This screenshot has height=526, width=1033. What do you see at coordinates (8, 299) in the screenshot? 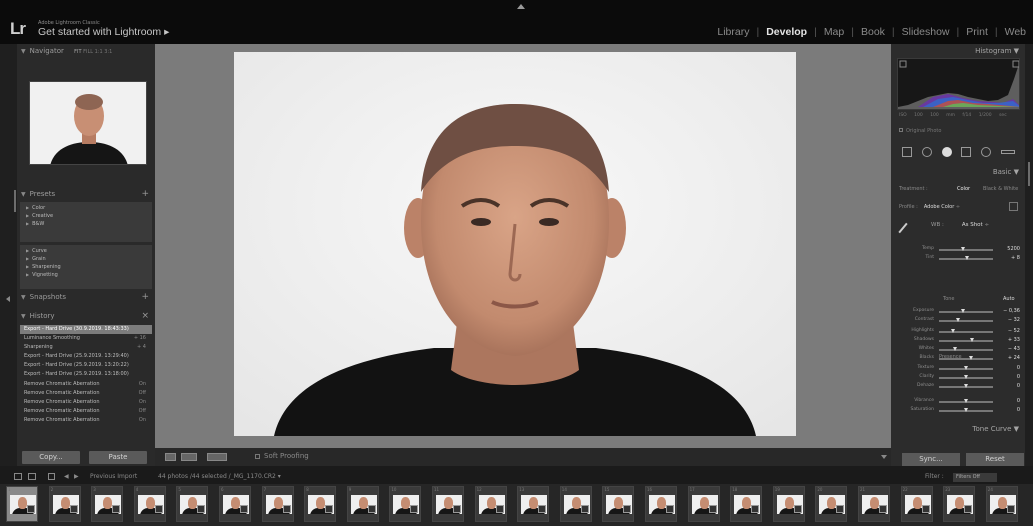
I see `collapse-left-panel-arrow` at bounding box center [8, 299].